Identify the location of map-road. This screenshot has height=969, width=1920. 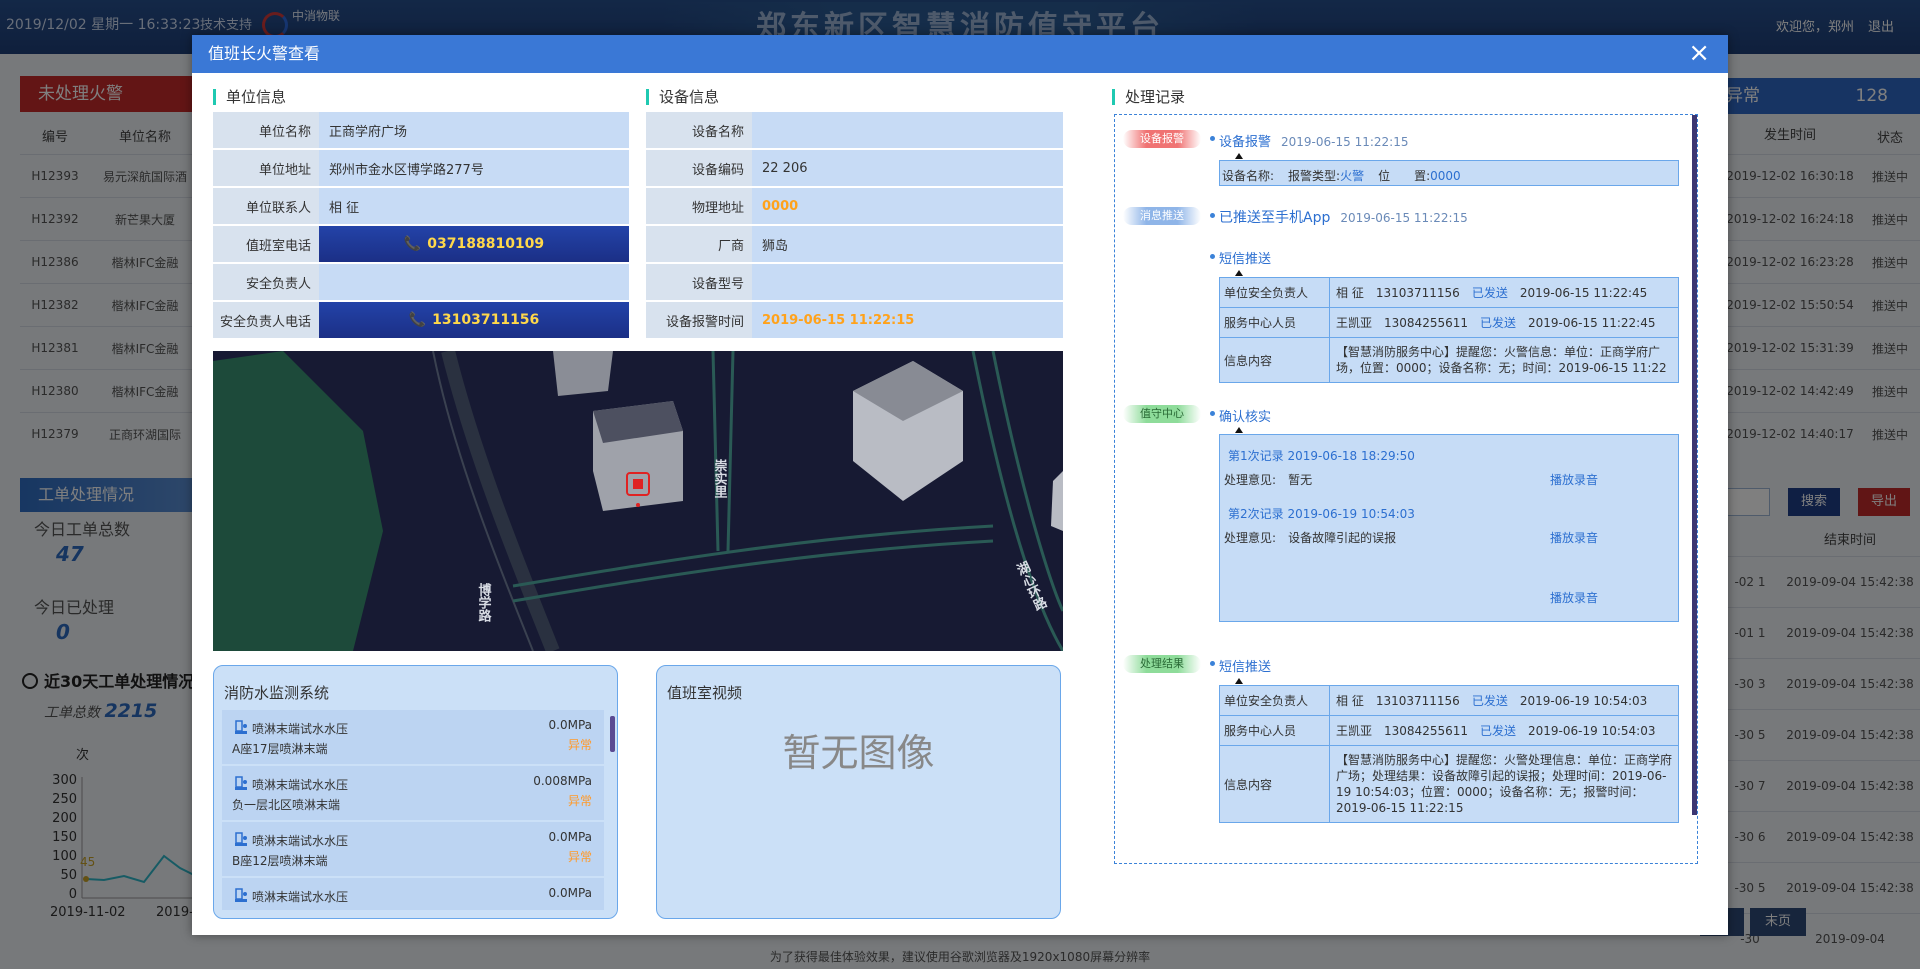
(500, 501).